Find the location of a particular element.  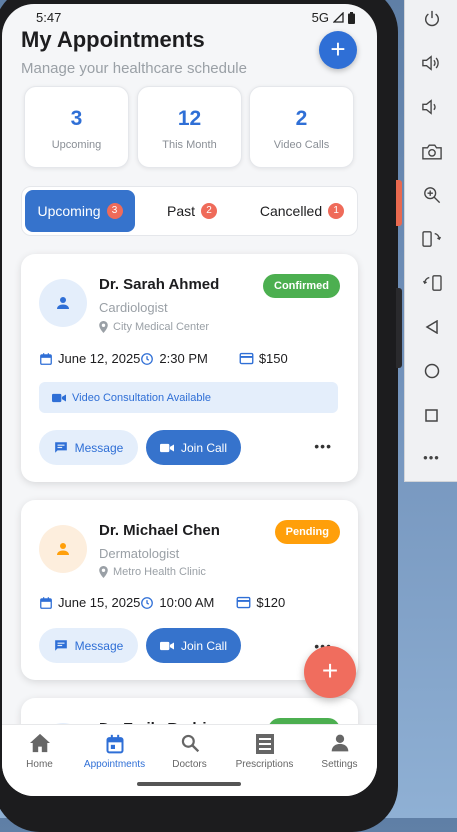

volume-up-icon is located at coordinates (430, 63).